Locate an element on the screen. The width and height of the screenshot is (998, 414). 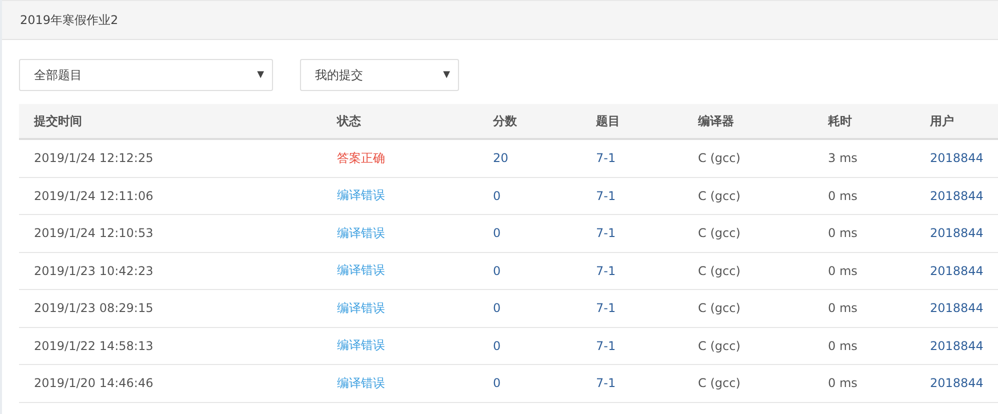
time-cell-text: 2019/1/24 12:10:53 is located at coordinates (93, 233).